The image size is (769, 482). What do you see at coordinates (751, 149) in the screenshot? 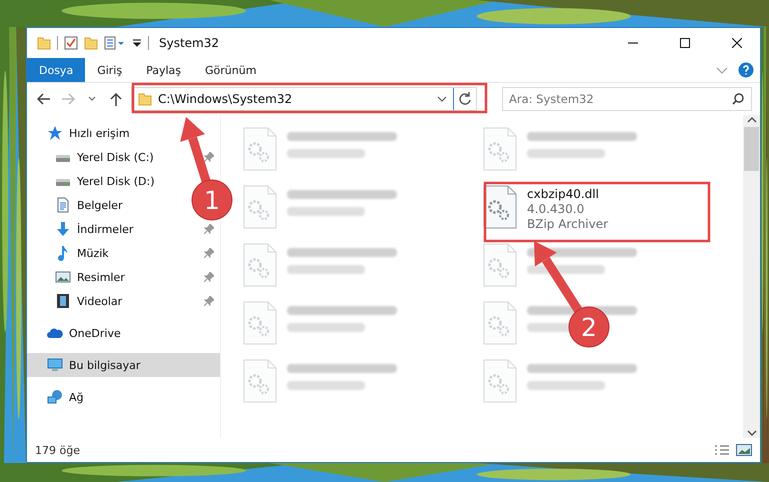
I see `scrollbar-thumb` at bounding box center [751, 149].